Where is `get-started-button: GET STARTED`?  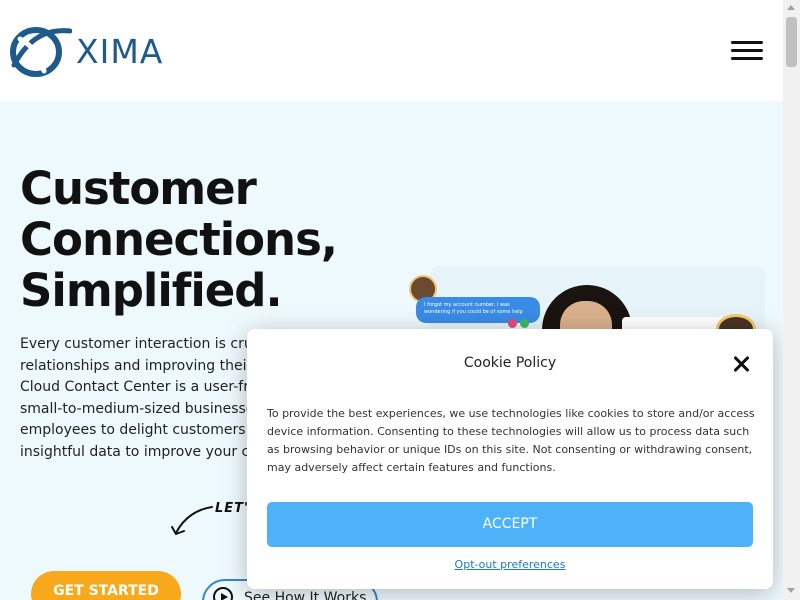 get-started-button: GET STARTED is located at coordinates (106, 585).